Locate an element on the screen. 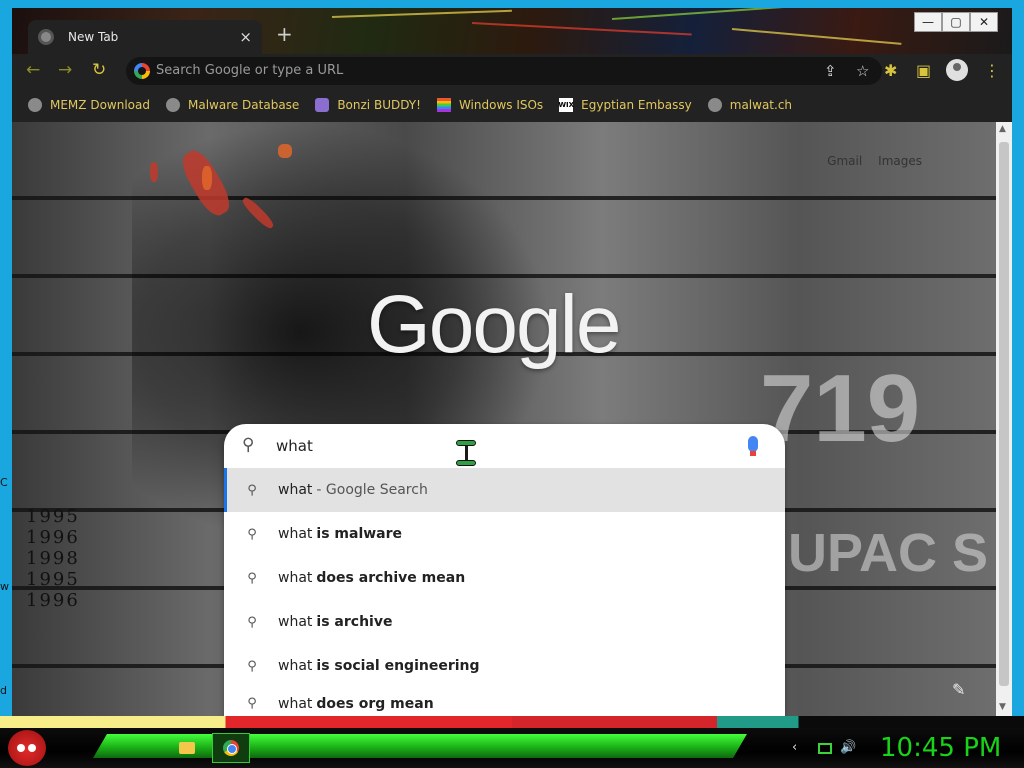  bookmark-bonzi-buddy: Bonzi BUDDY! is located at coordinates (368, 105).